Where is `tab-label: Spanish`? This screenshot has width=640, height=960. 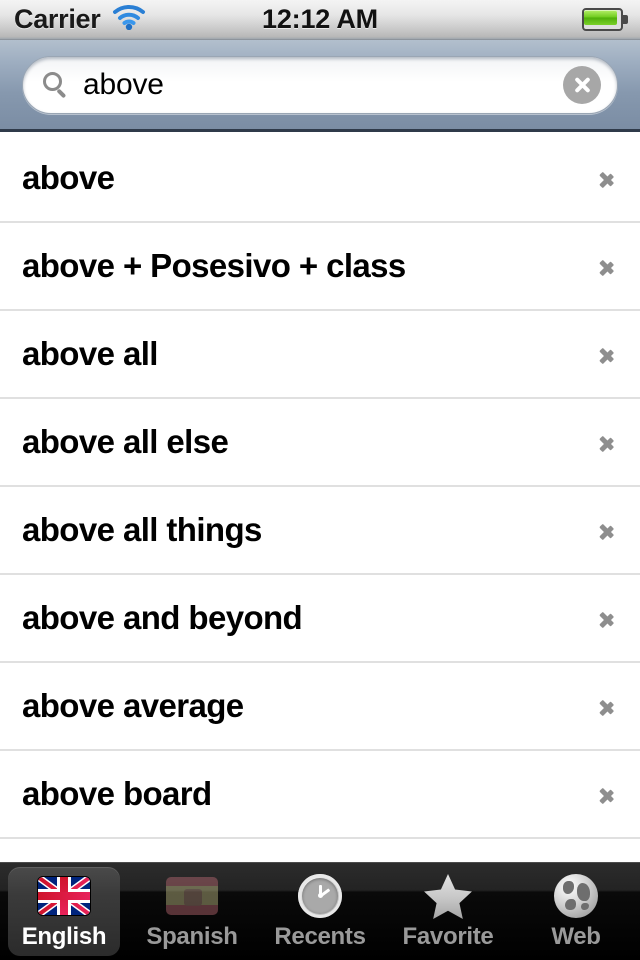
tab-label: Spanish is located at coordinates (192, 936).